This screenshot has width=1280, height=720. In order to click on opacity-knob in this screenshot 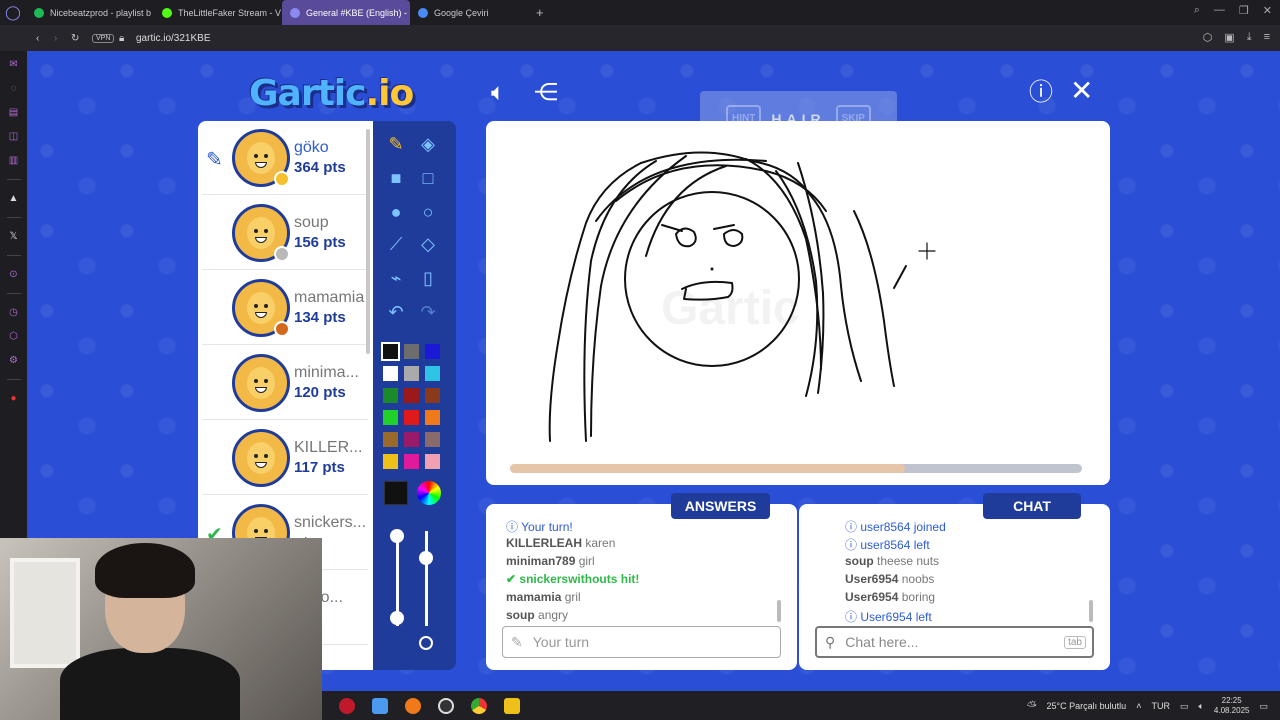, I will do `click(426, 558)`.